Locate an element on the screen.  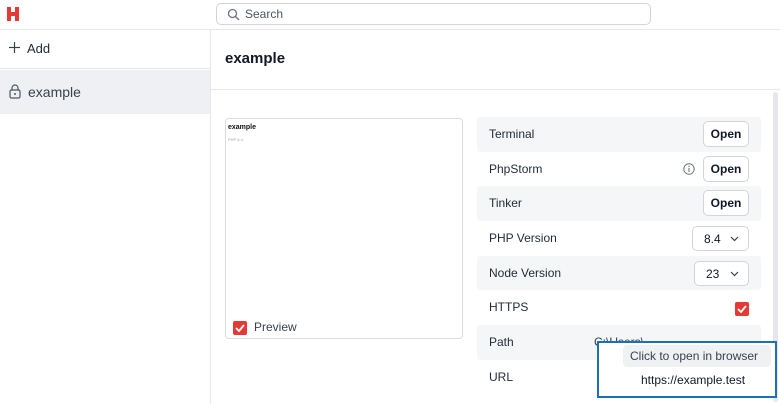
sidebar-item-example: example is located at coordinates (105, 92).